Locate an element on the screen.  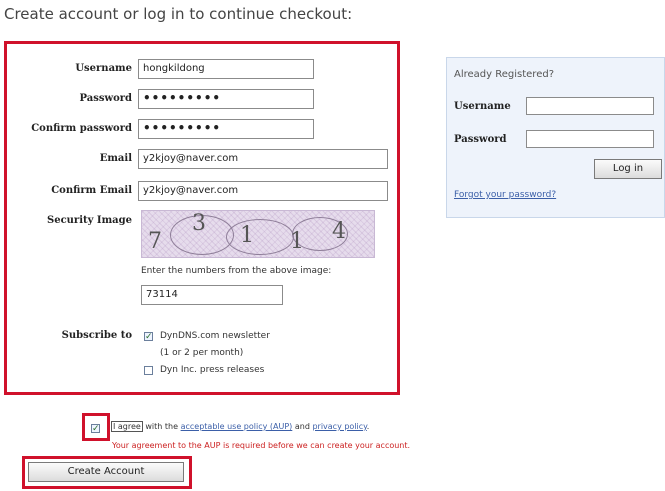
email-field: y2kjoy@naver.com is located at coordinates (263, 159).